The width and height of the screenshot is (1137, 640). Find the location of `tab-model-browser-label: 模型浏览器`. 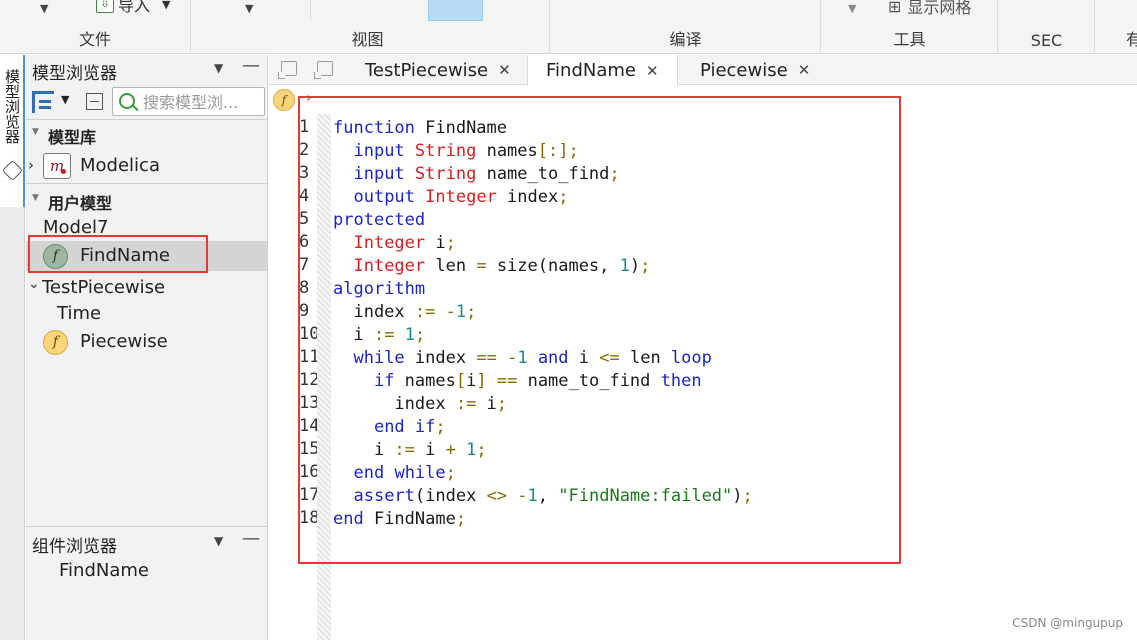

tab-model-browser-label: 模型浏览器 is located at coordinates (12, 106).